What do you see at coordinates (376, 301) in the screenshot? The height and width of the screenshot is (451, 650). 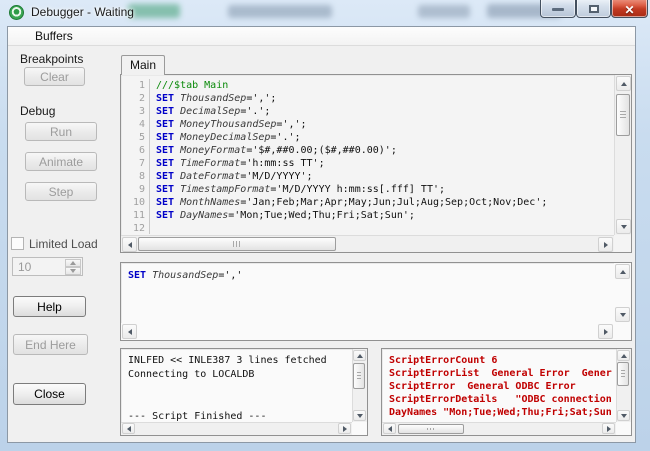 I see `watch-panel: SET ThousandSep=','` at bounding box center [376, 301].